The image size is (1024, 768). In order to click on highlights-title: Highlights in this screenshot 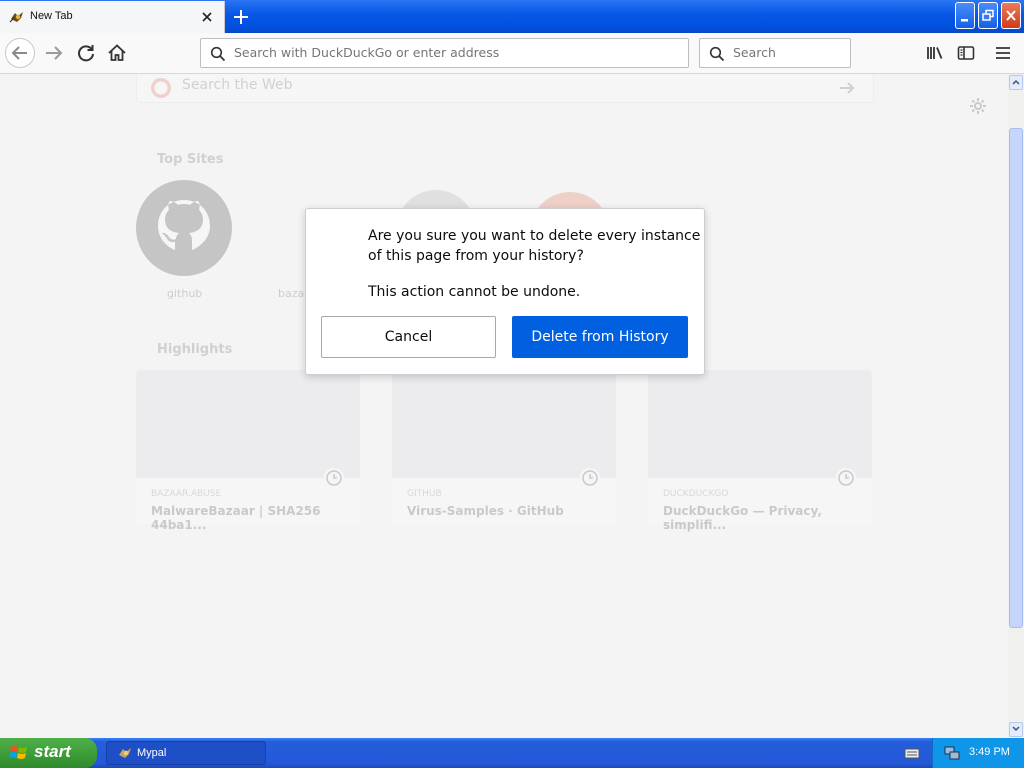, I will do `click(195, 349)`.